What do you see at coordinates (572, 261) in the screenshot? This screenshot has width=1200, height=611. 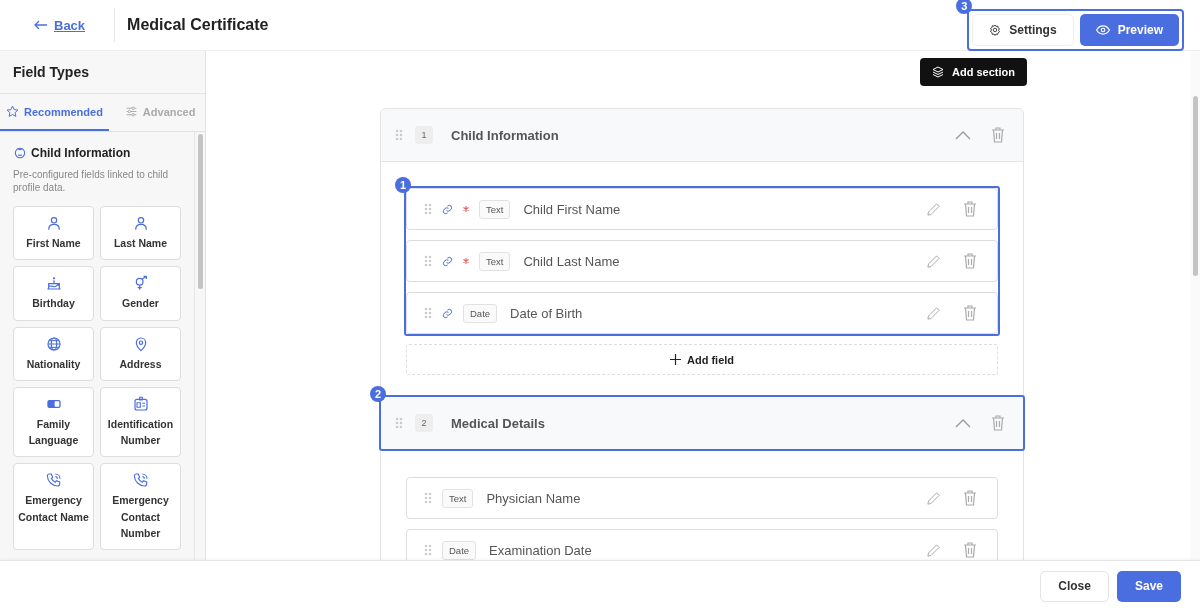 I see `field-name: Child Last Name` at bounding box center [572, 261].